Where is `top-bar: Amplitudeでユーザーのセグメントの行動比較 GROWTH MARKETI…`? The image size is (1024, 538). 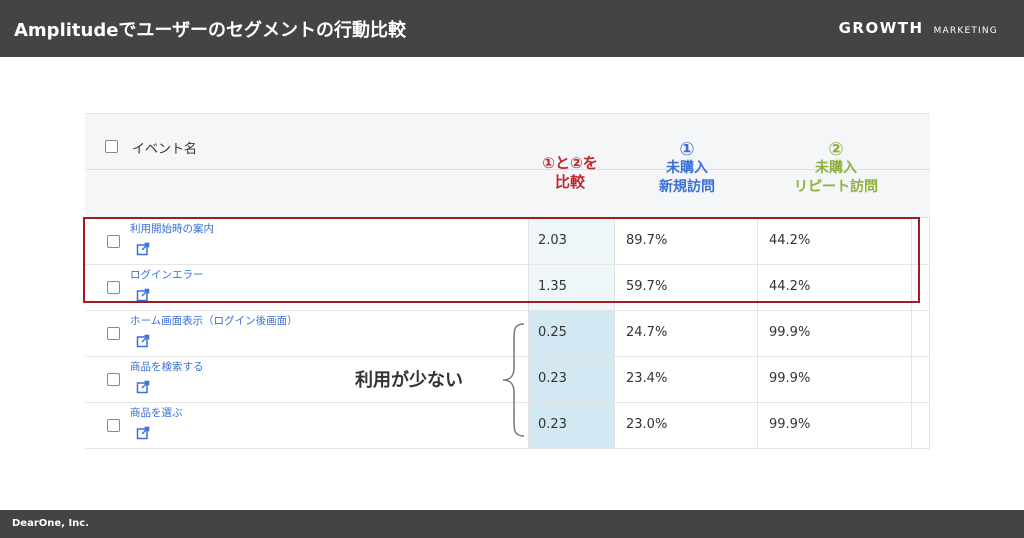
top-bar: Amplitudeでユーザーのセグメントの行動比較 GROWTH MARKETI… is located at coordinates (512, 28).